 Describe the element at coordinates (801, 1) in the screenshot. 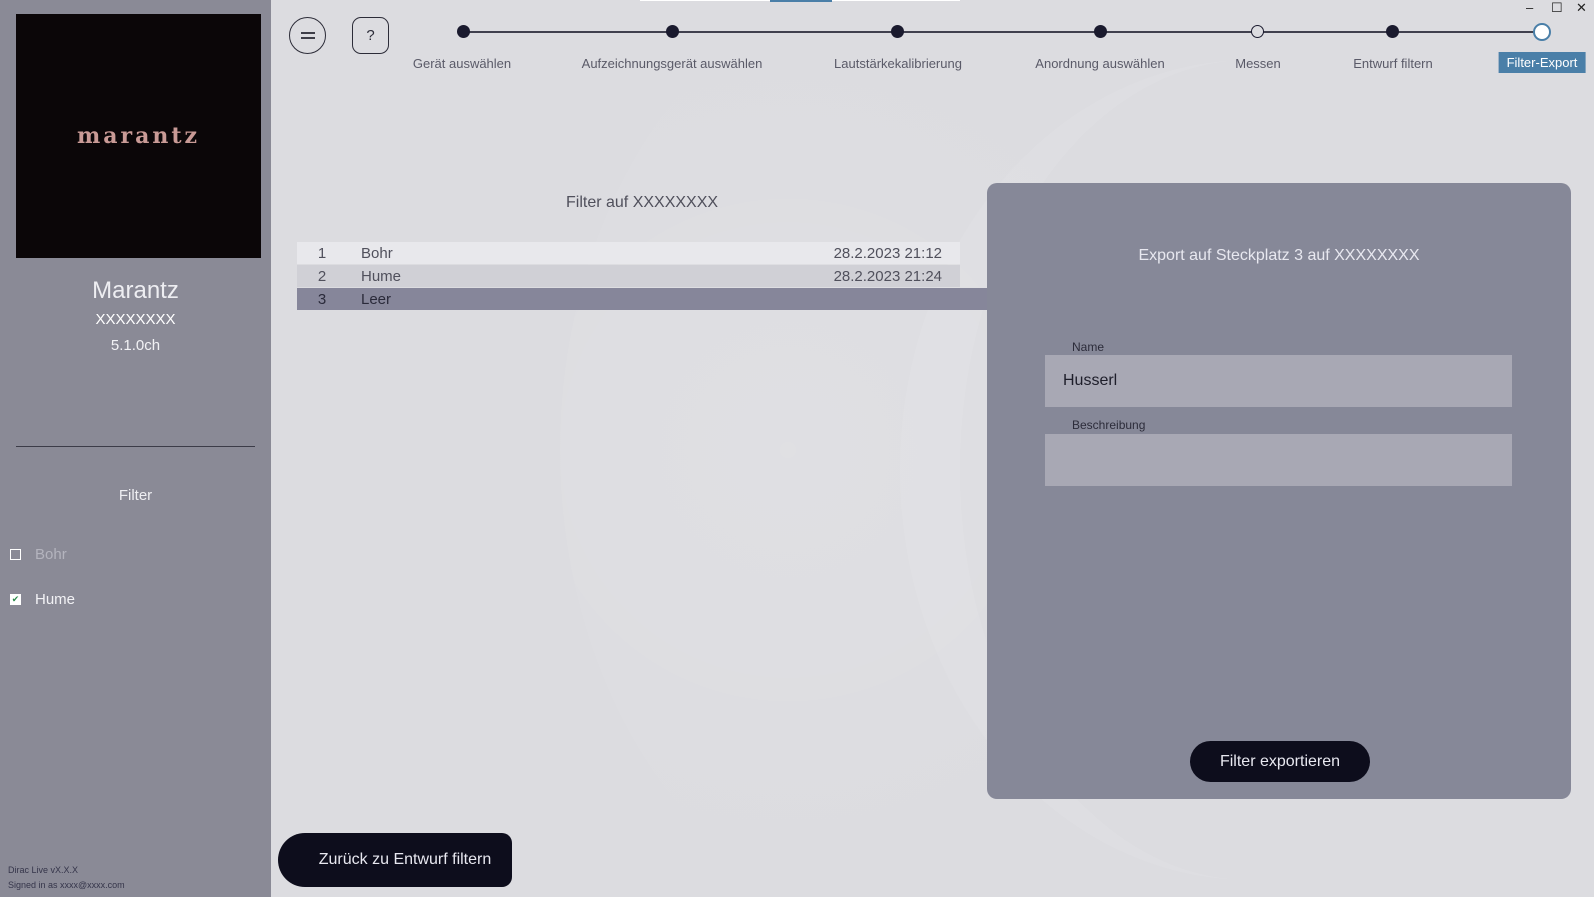

I see `top-tab-indicator` at that location.